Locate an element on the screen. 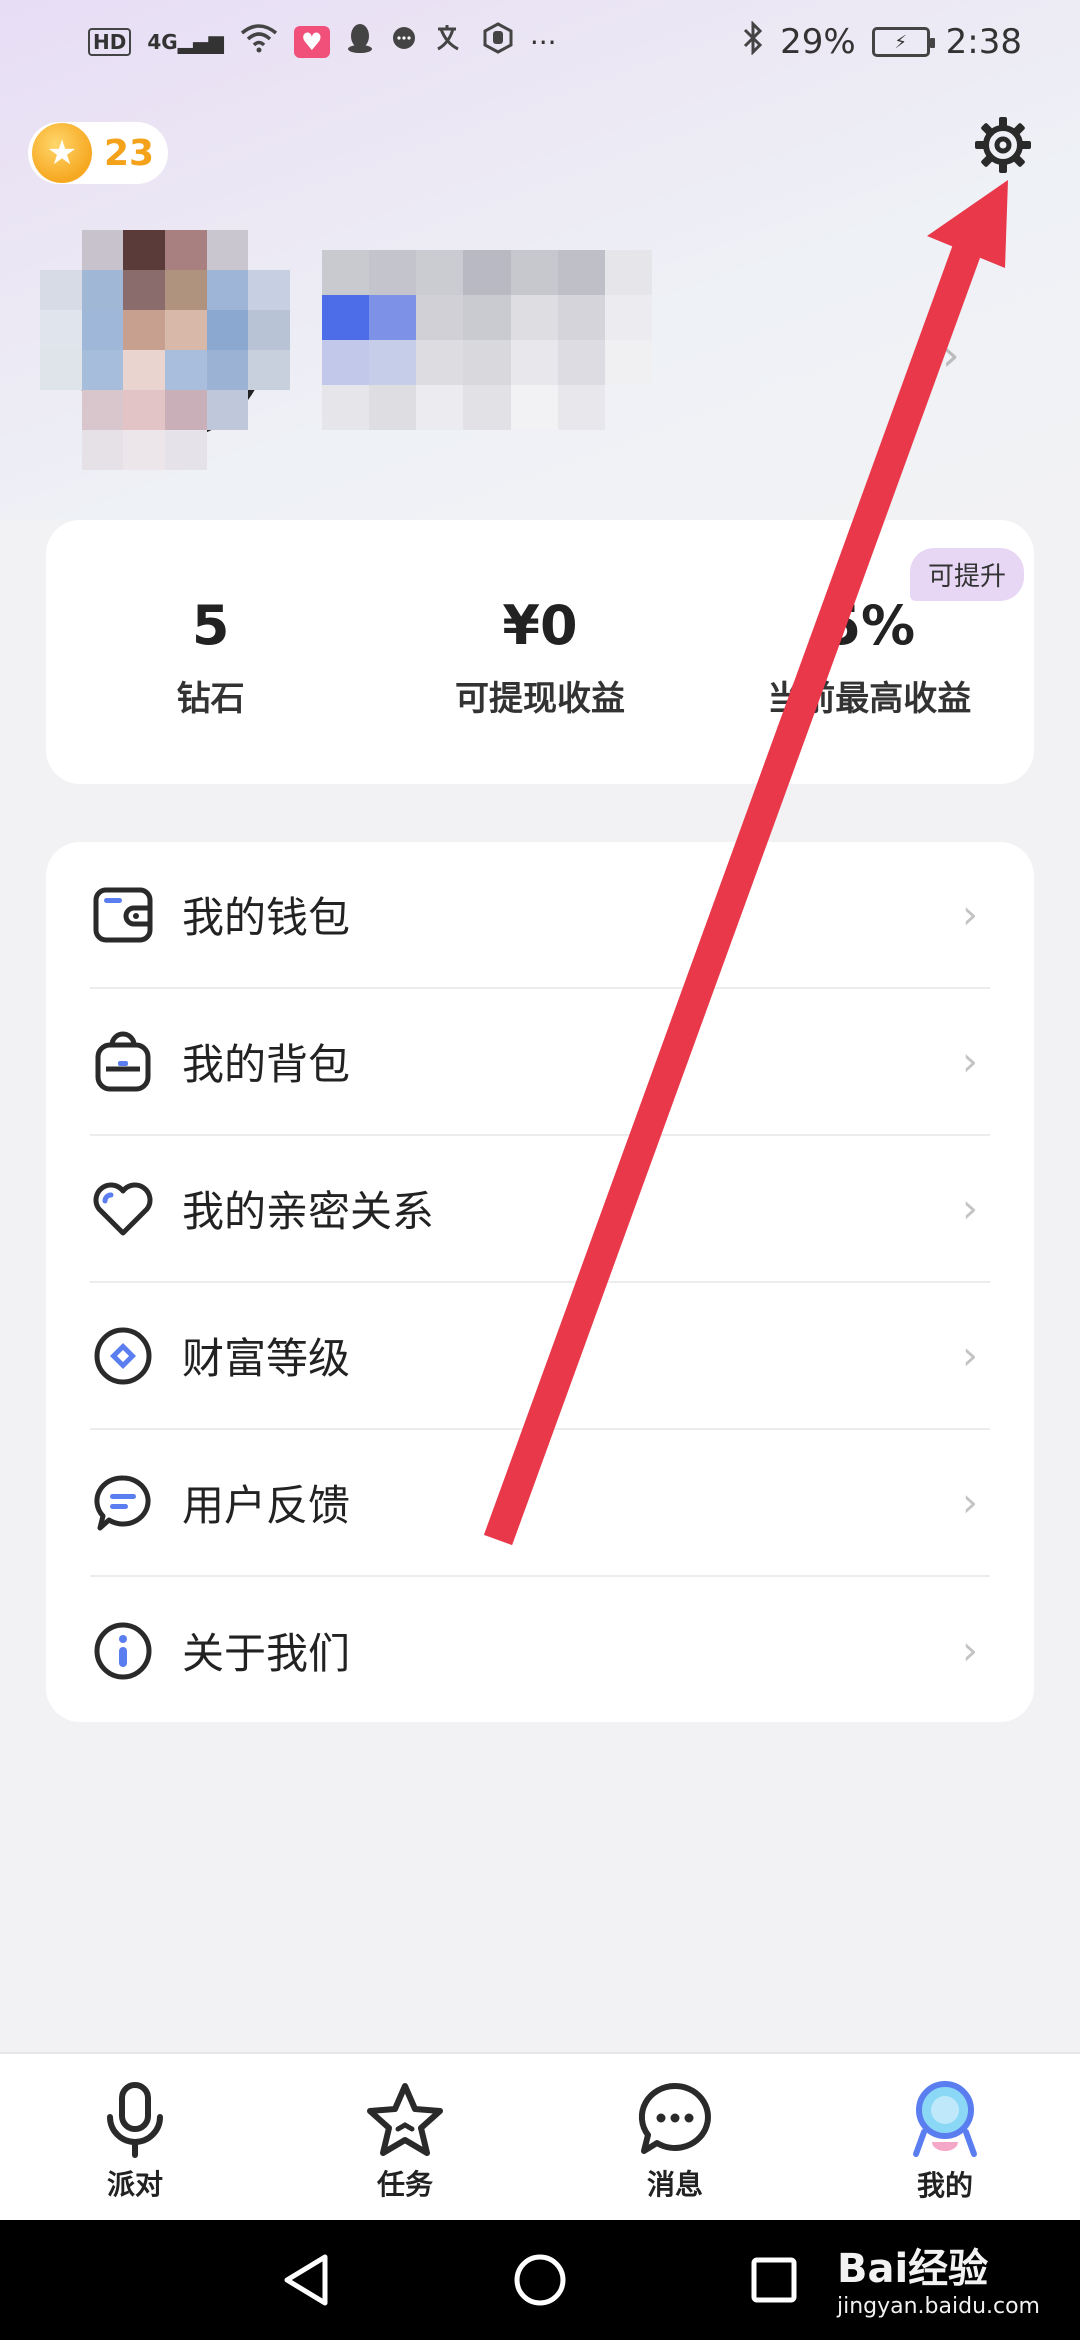 The width and height of the screenshot is (1080, 2340). menu-label: 财富等级 is located at coordinates (266, 1358).